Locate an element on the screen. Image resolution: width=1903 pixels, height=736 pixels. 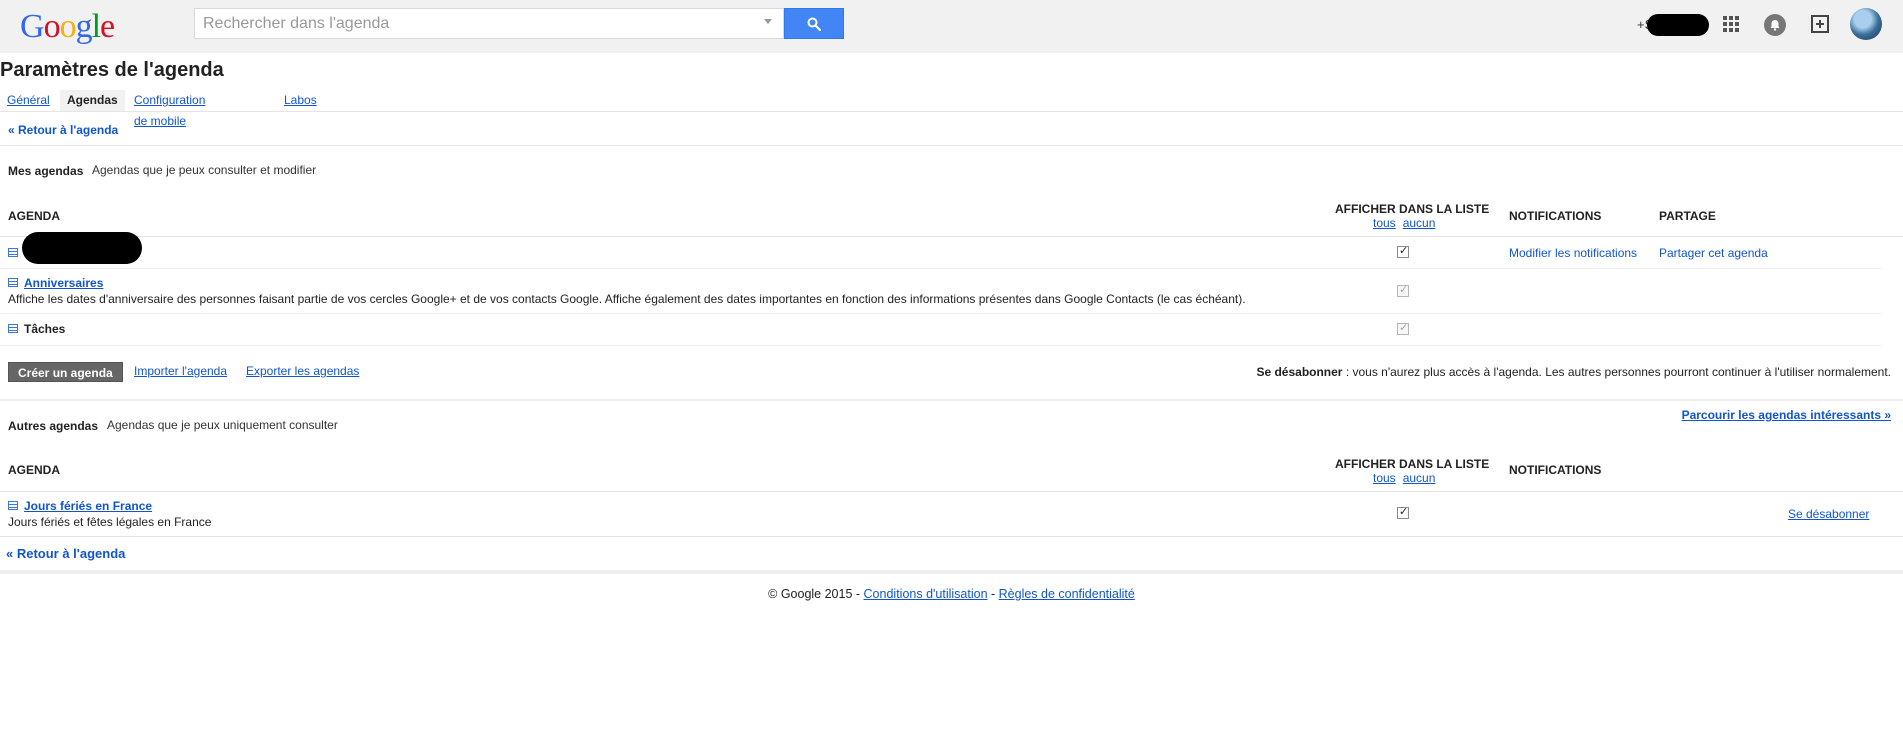
redacted-calendar-name is located at coordinates (82, 248).